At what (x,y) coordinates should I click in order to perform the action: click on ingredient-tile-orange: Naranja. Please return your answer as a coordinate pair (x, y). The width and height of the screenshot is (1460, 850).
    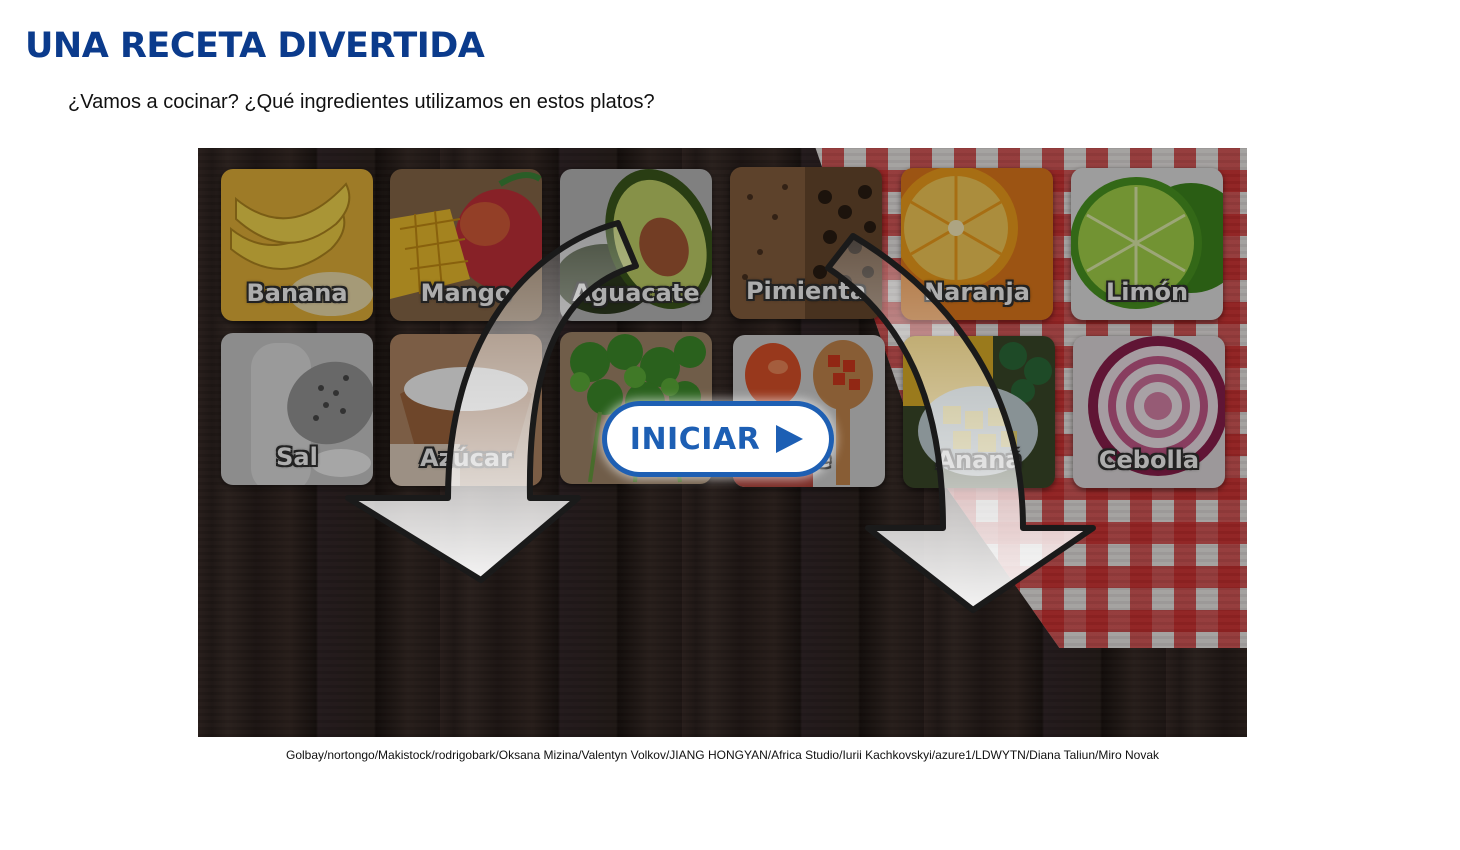
    Looking at the image, I should click on (977, 244).